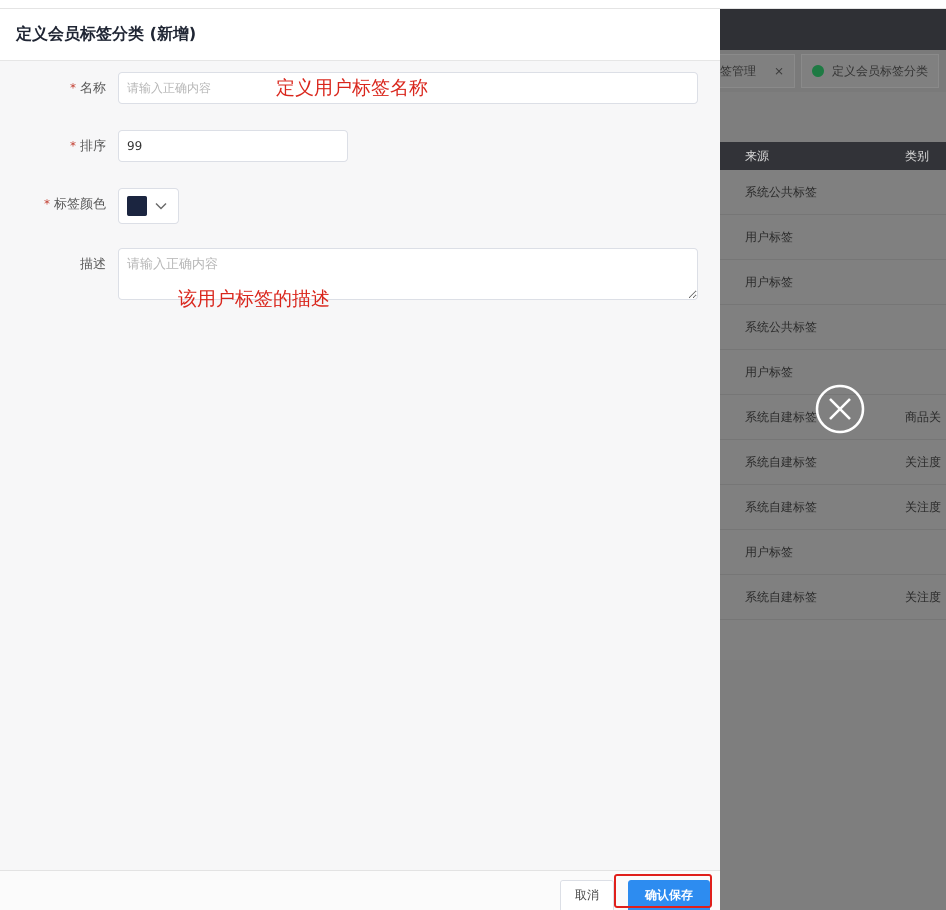 This screenshot has height=910, width=946. What do you see at coordinates (93, 146) in the screenshot?
I see `field-label: 排序` at bounding box center [93, 146].